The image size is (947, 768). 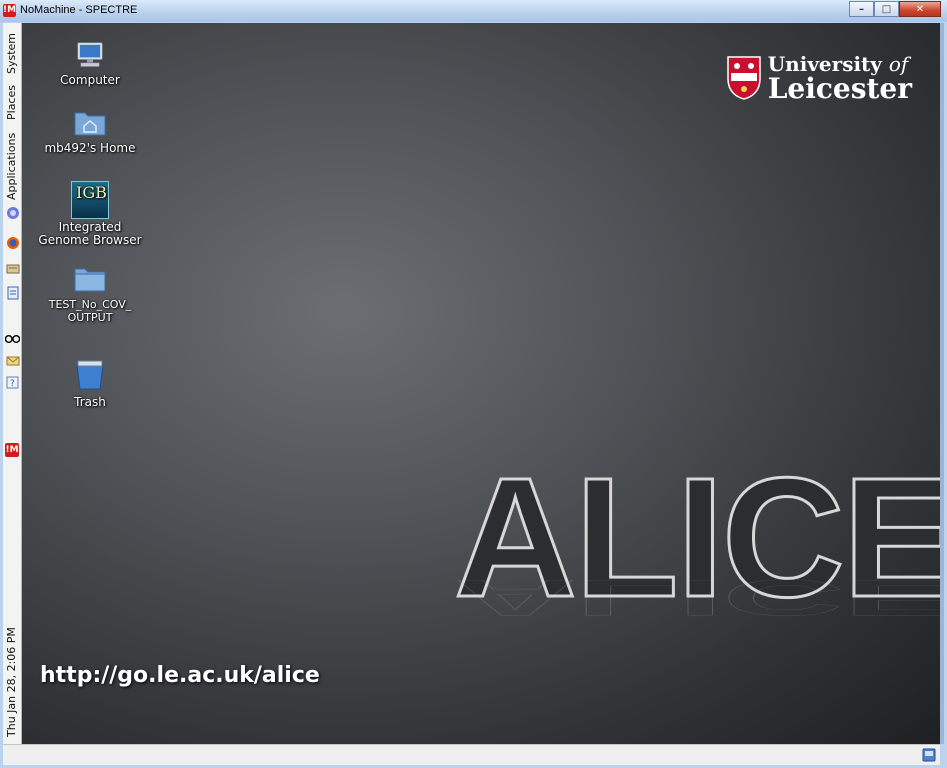 I want to click on window-right-border, so click(x=942, y=383).